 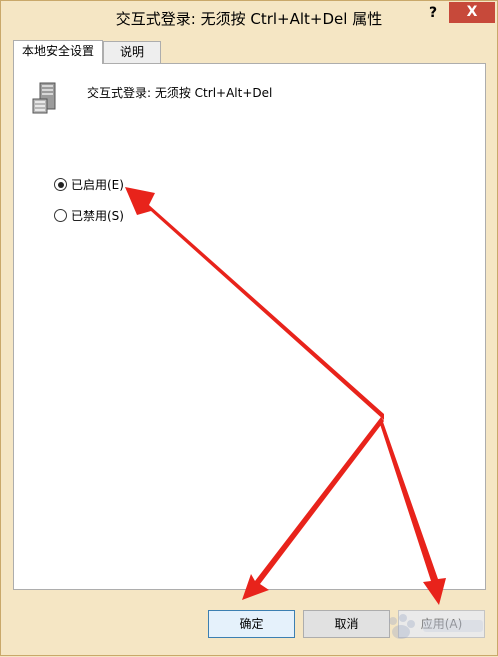 I want to click on radio-disabled-label: 已禁用(S), so click(x=97, y=215).